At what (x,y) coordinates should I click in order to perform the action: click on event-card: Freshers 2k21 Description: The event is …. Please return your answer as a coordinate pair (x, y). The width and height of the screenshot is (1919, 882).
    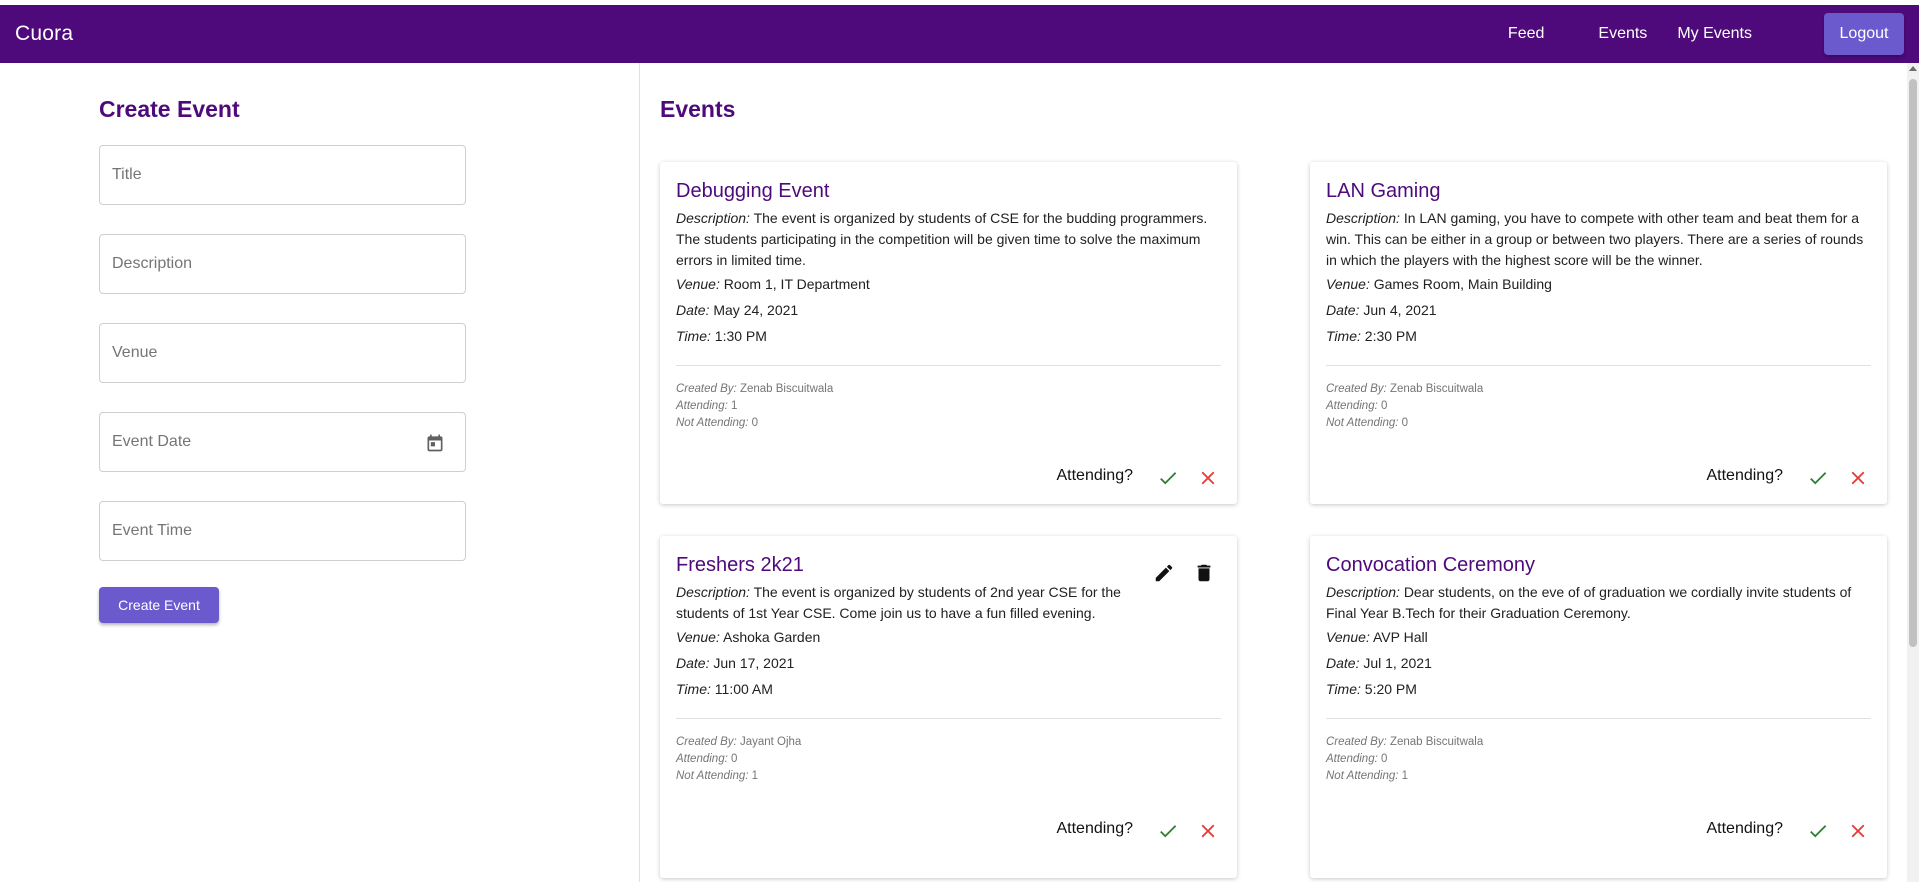
    Looking at the image, I should click on (948, 707).